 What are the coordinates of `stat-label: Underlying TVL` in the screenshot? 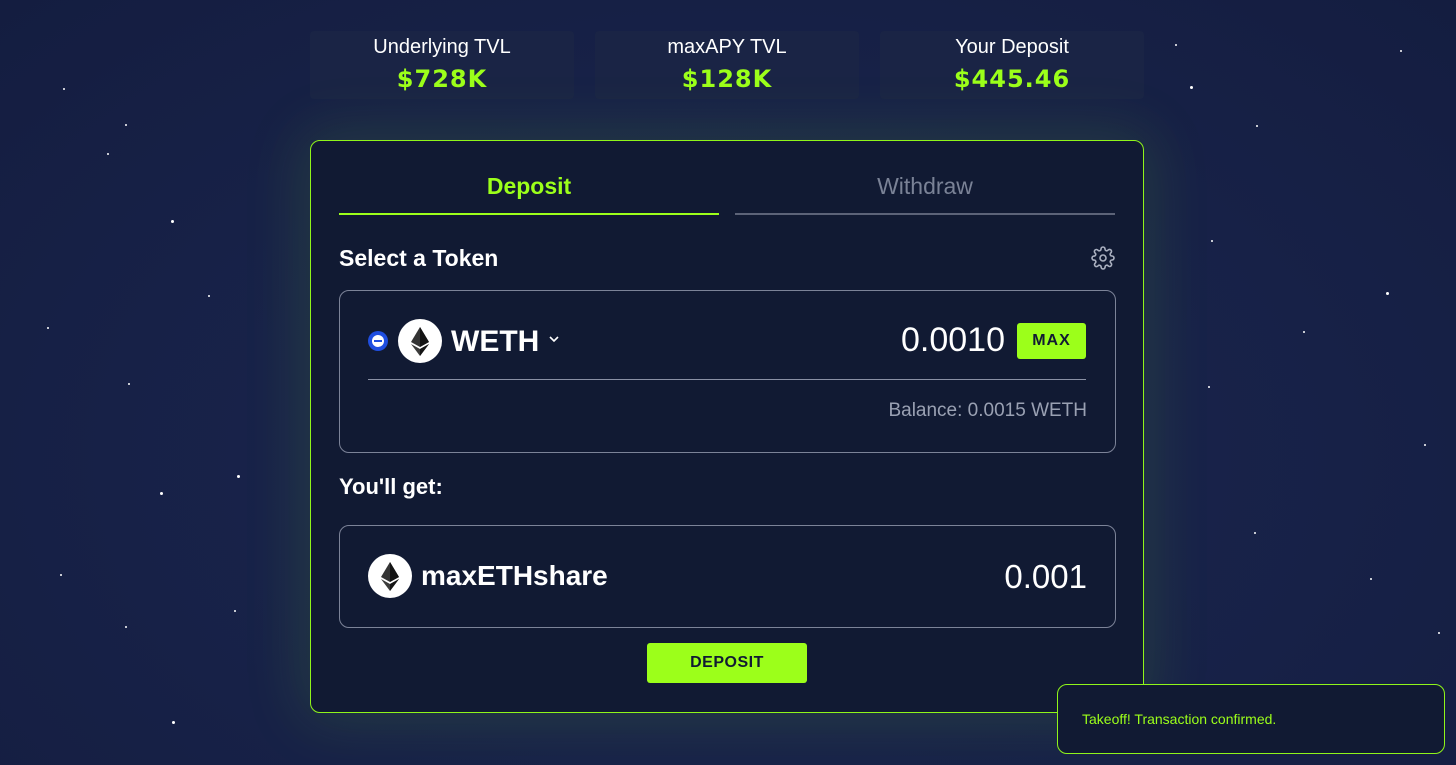 It's located at (442, 47).